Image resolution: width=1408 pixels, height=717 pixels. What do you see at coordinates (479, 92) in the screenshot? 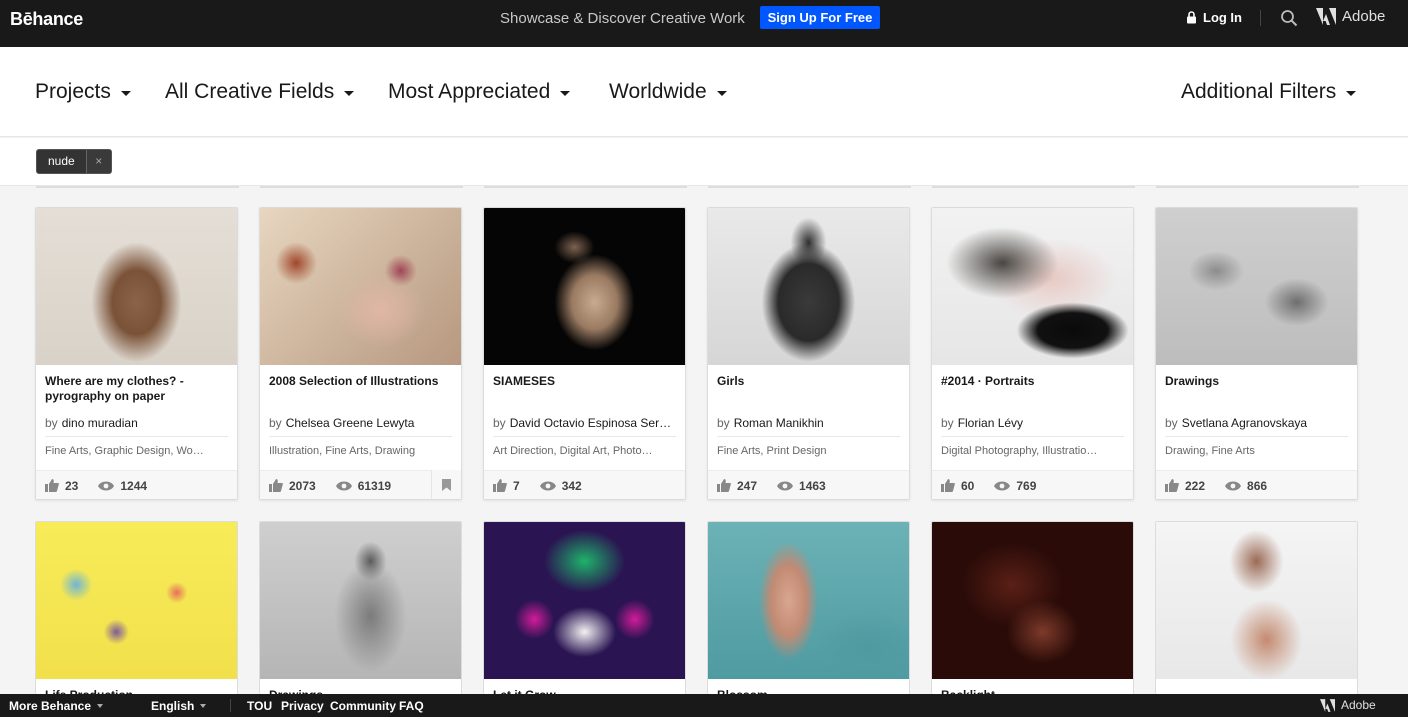
I see `filter-sort-dropdown: Most Appreciated` at bounding box center [479, 92].